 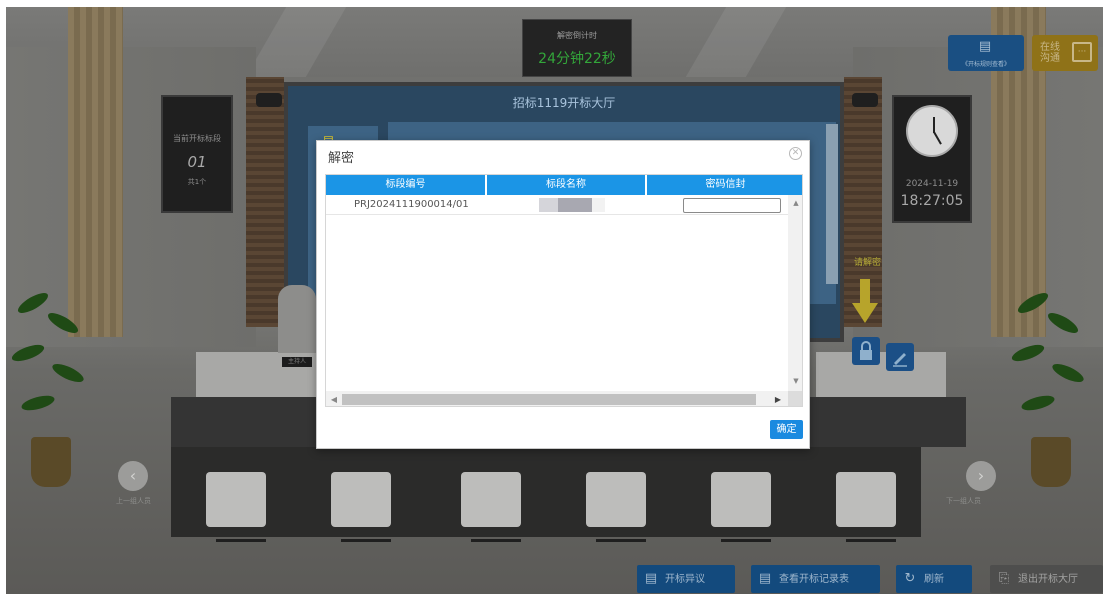 I want to click on online-chat-label: 在线沟通, so click(x=1050, y=53).